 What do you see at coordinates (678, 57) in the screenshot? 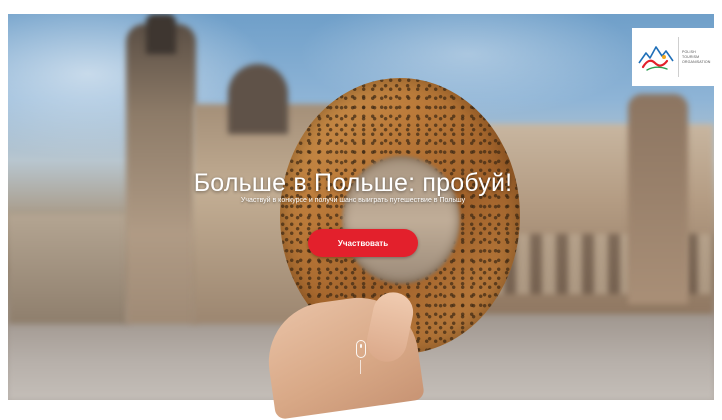
I see `logo-divider` at bounding box center [678, 57].